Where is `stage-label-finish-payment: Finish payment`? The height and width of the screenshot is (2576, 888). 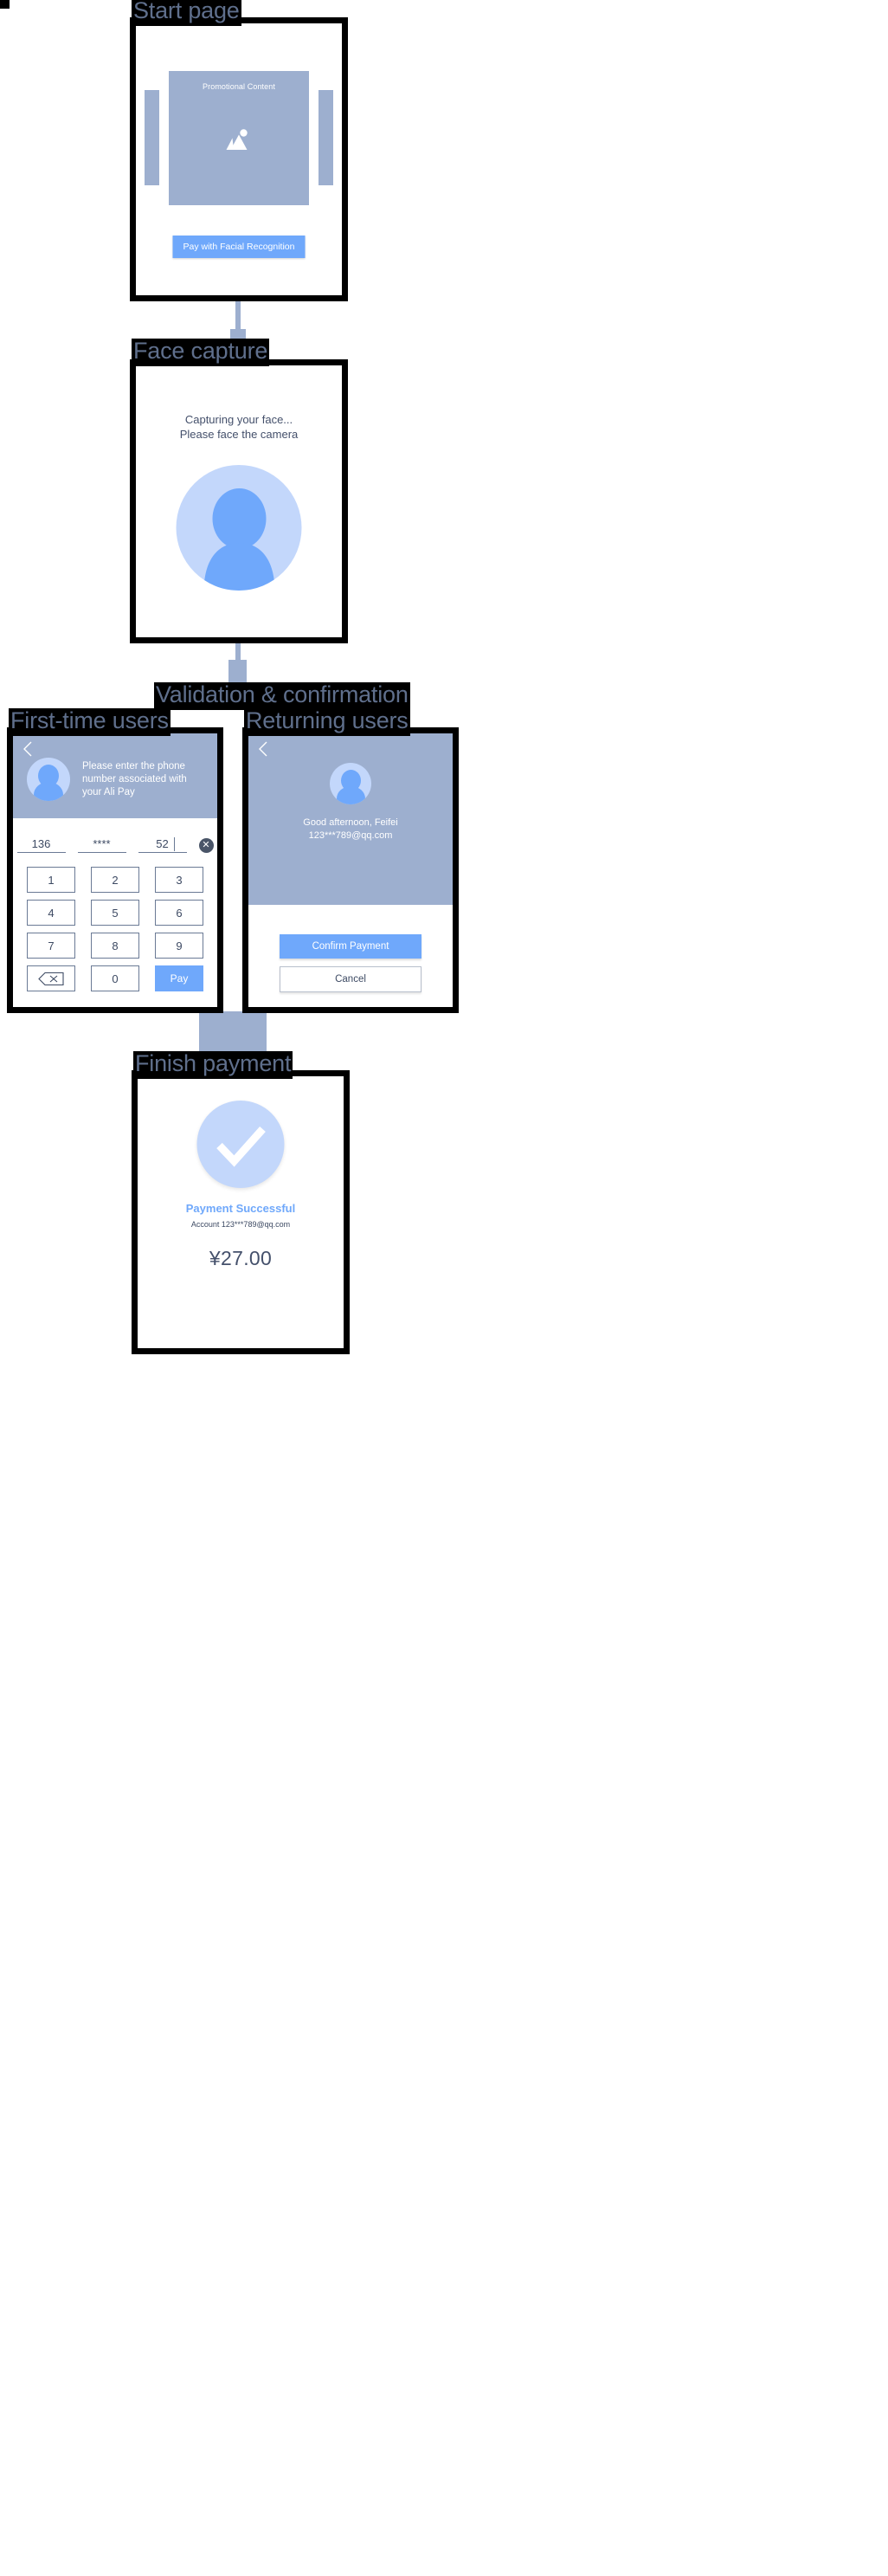
stage-label-finish-payment: Finish payment is located at coordinates (213, 1065).